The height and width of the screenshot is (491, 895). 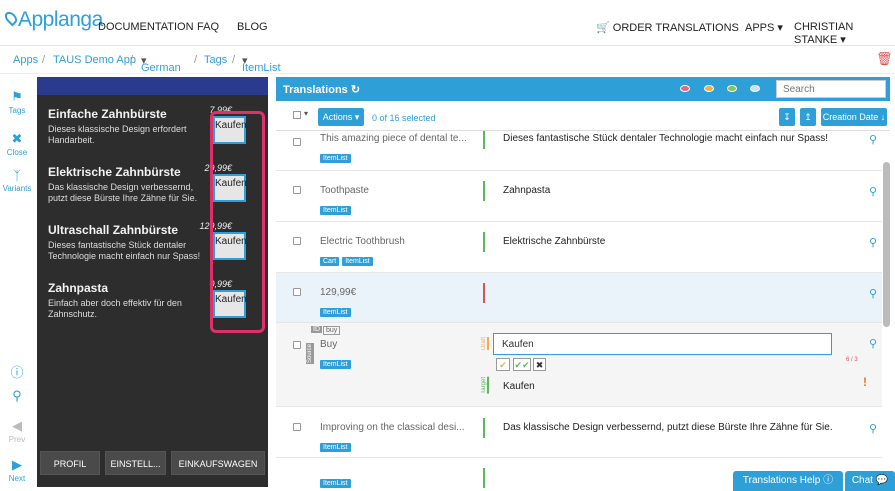 What do you see at coordinates (252, 27) in the screenshot?
I see `nav-blog: BLOG` at bounding box center [252, 27].